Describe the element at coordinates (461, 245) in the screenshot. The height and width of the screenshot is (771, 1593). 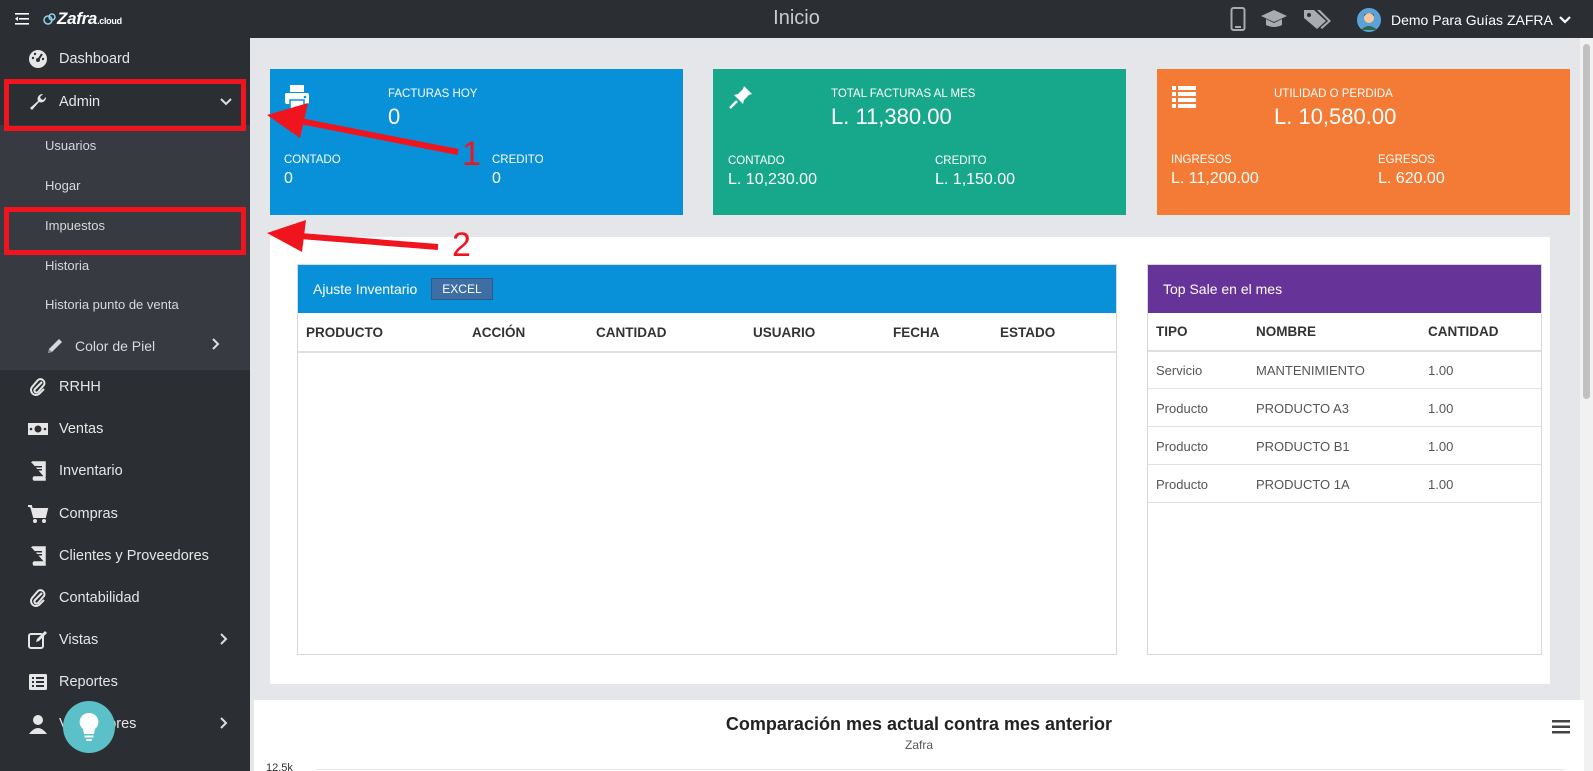
I see `annotation-number-2: 2` at that location.